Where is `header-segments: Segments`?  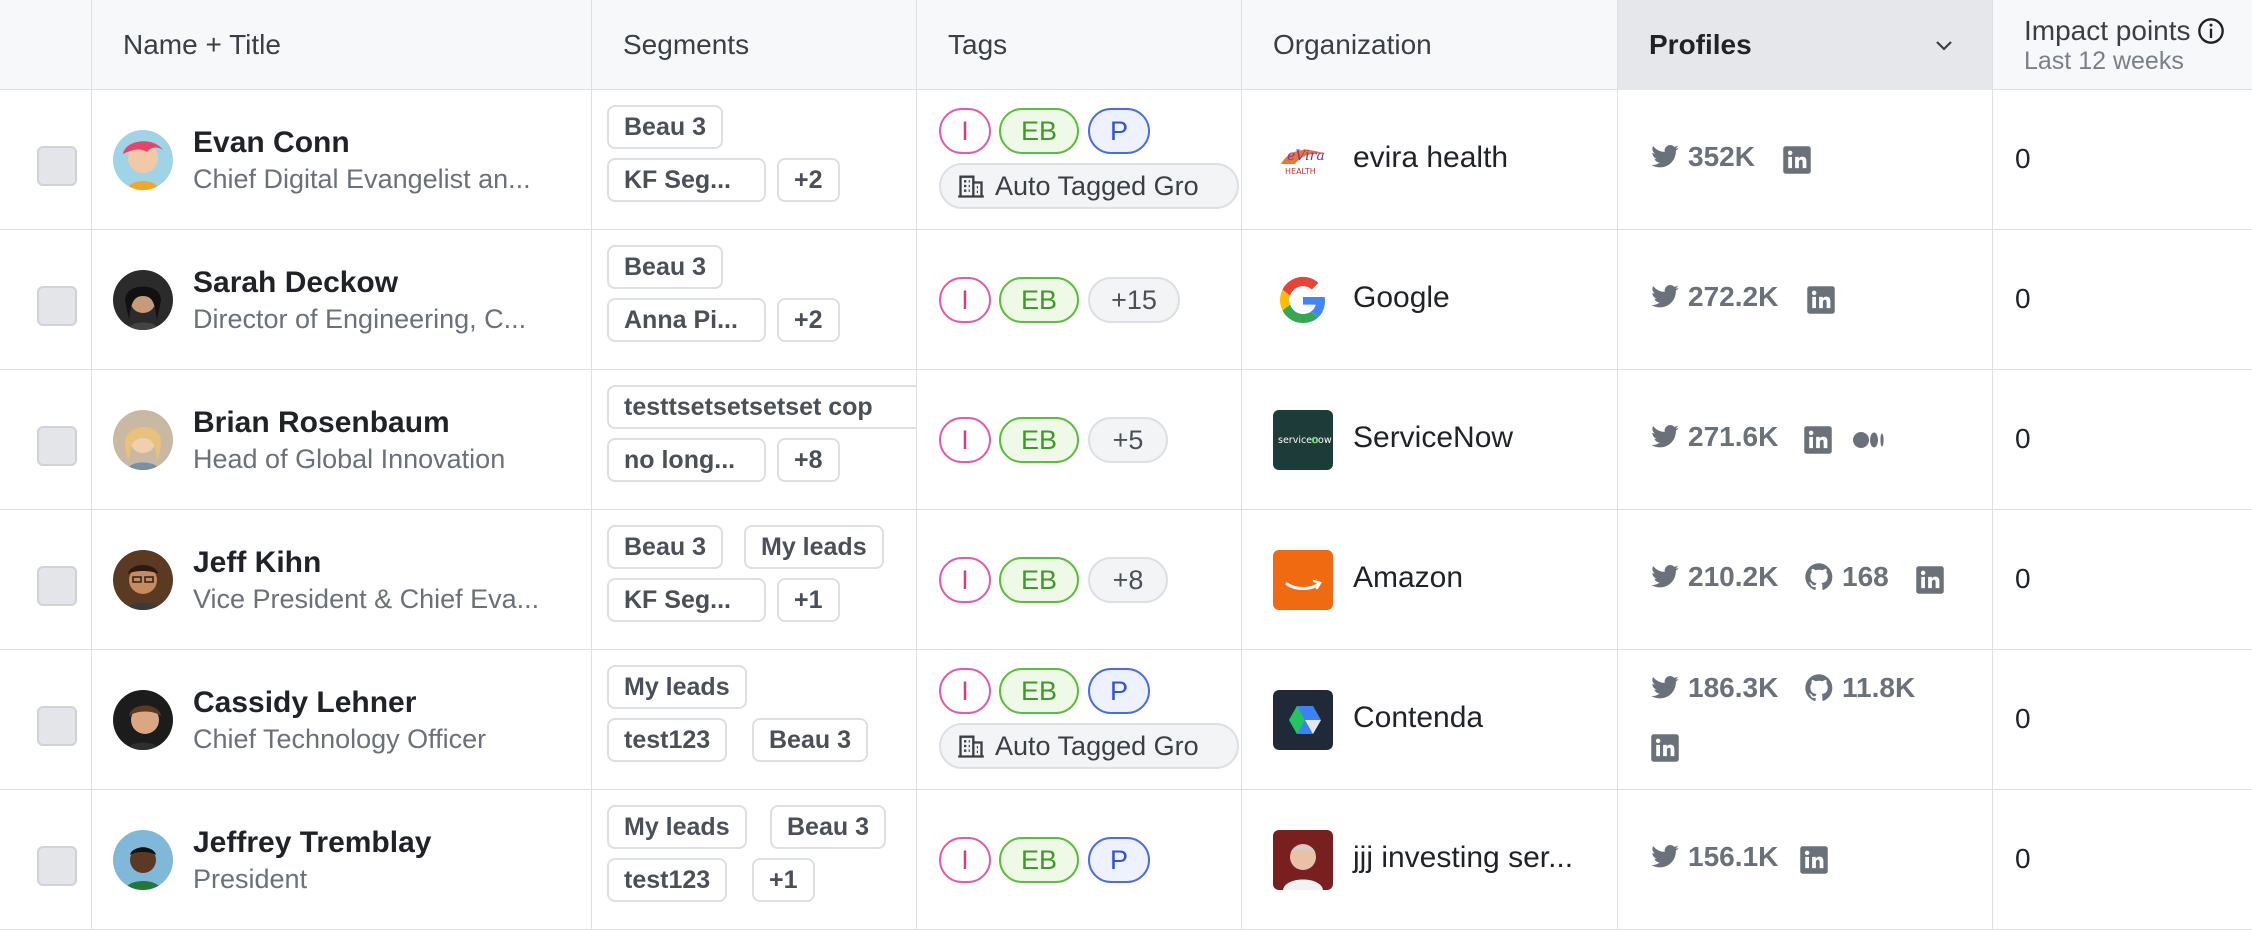 header-segments: Segments is located at coordinates (754, 45).